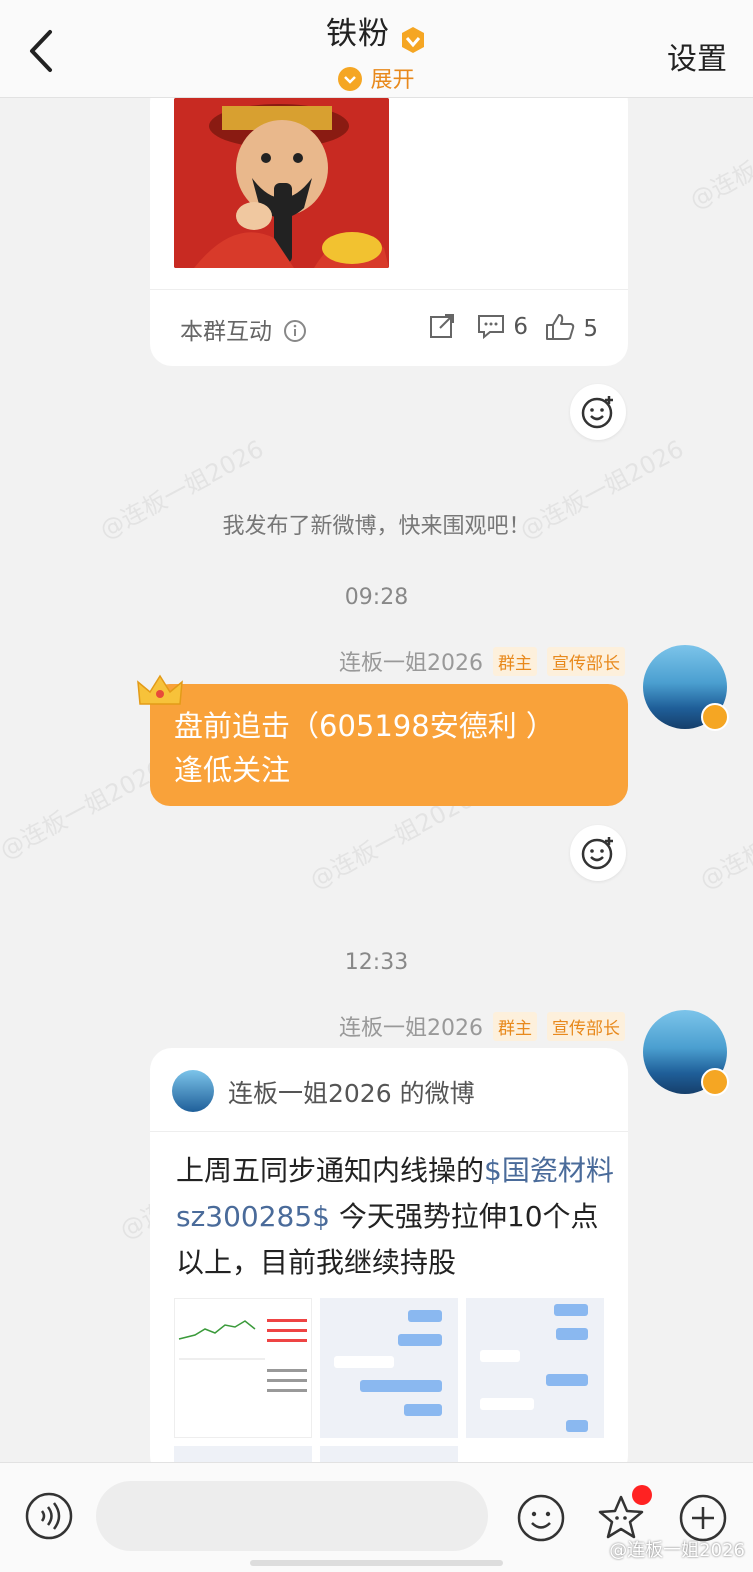 The image size is (753, 1572). I want to click on group-title: 铁粉, so click(357, 34).